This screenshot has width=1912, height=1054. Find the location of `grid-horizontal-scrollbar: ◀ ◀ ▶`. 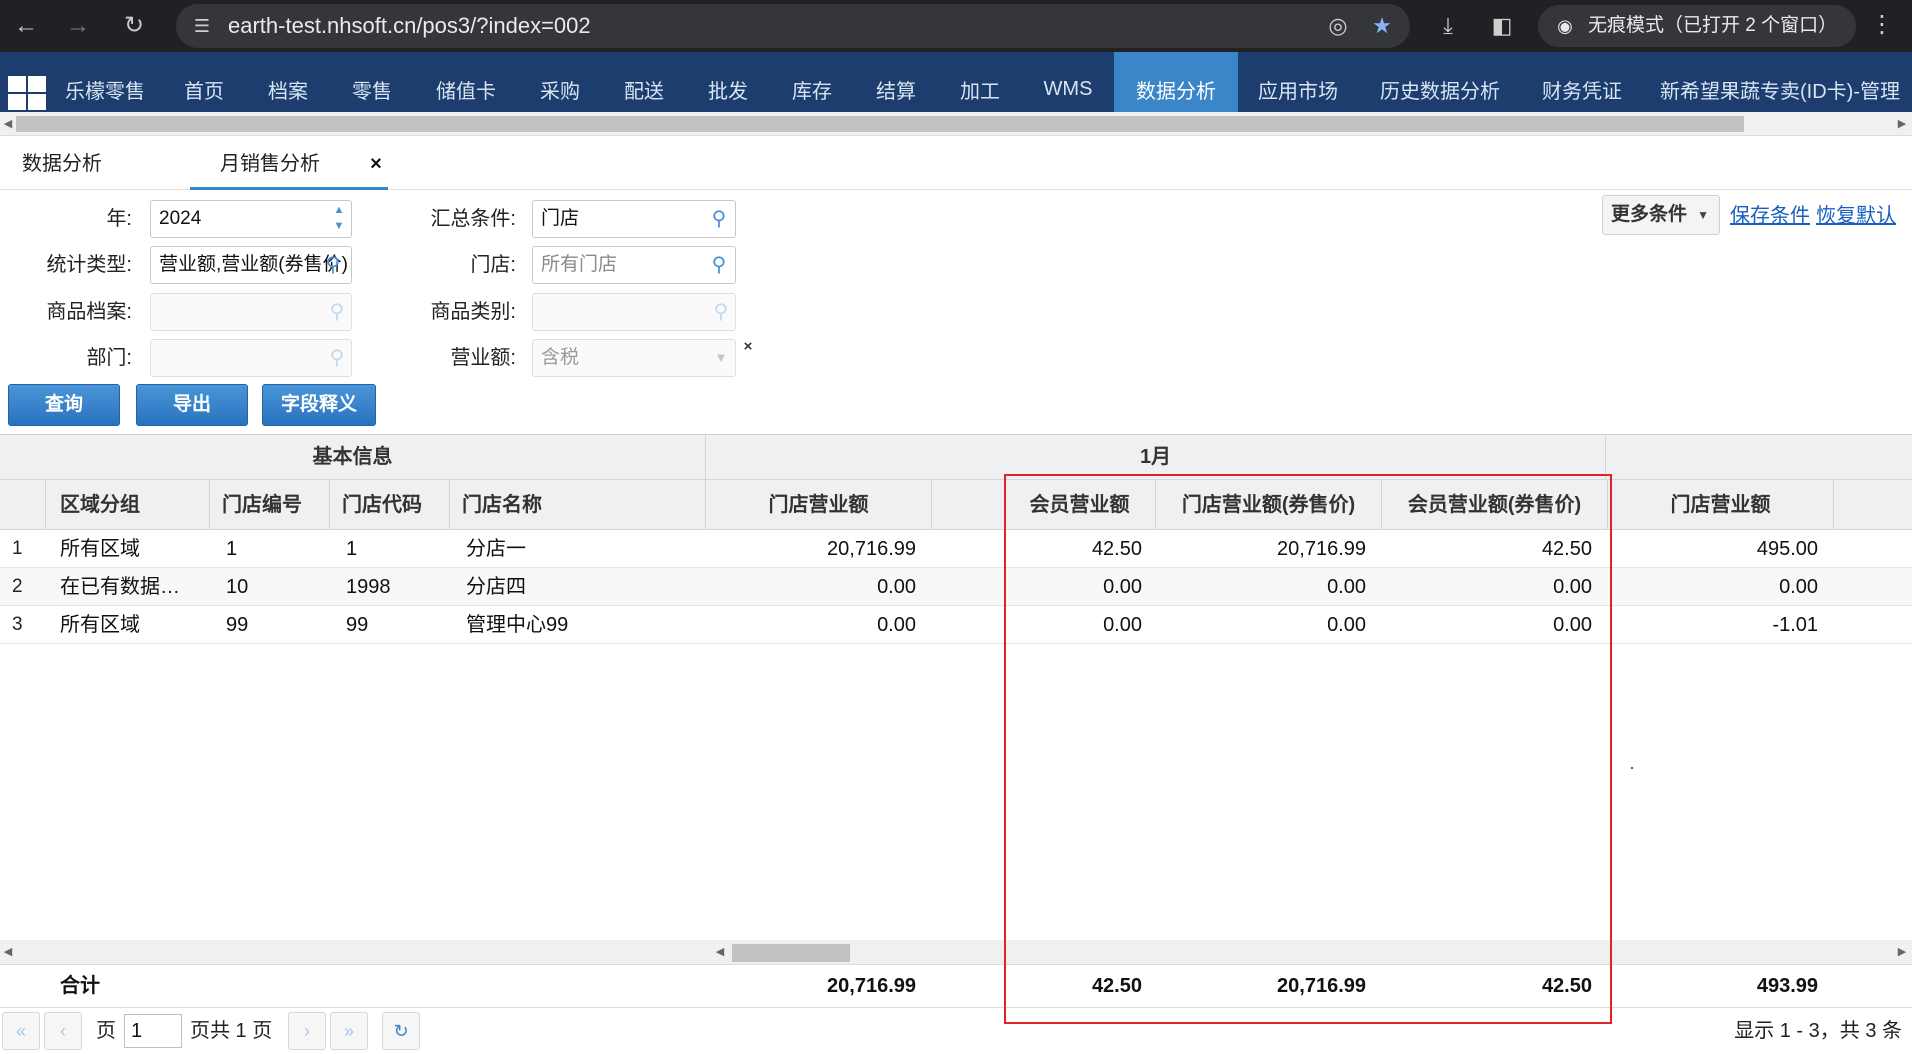

grid-horizontal-scrollbar: ◀ ◀ ▶ is located at coordinates (956, 952).